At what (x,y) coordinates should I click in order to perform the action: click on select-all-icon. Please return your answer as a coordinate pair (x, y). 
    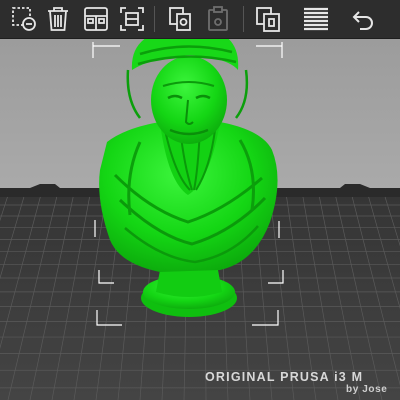
    Looking at the image, I should click on (132, 19).